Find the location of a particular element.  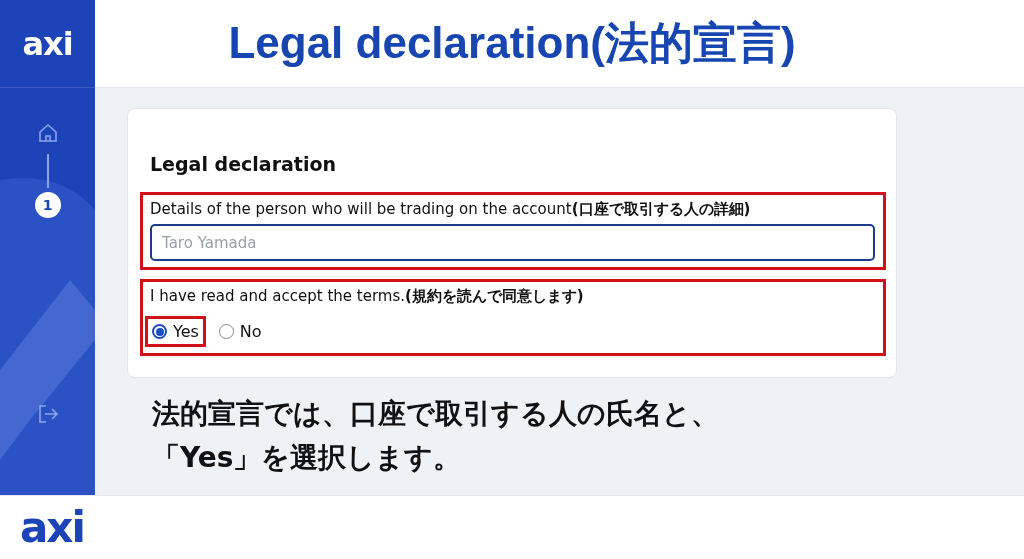

caption-text: 「Yes」を選択します。 is located at coordinates (307, 458).